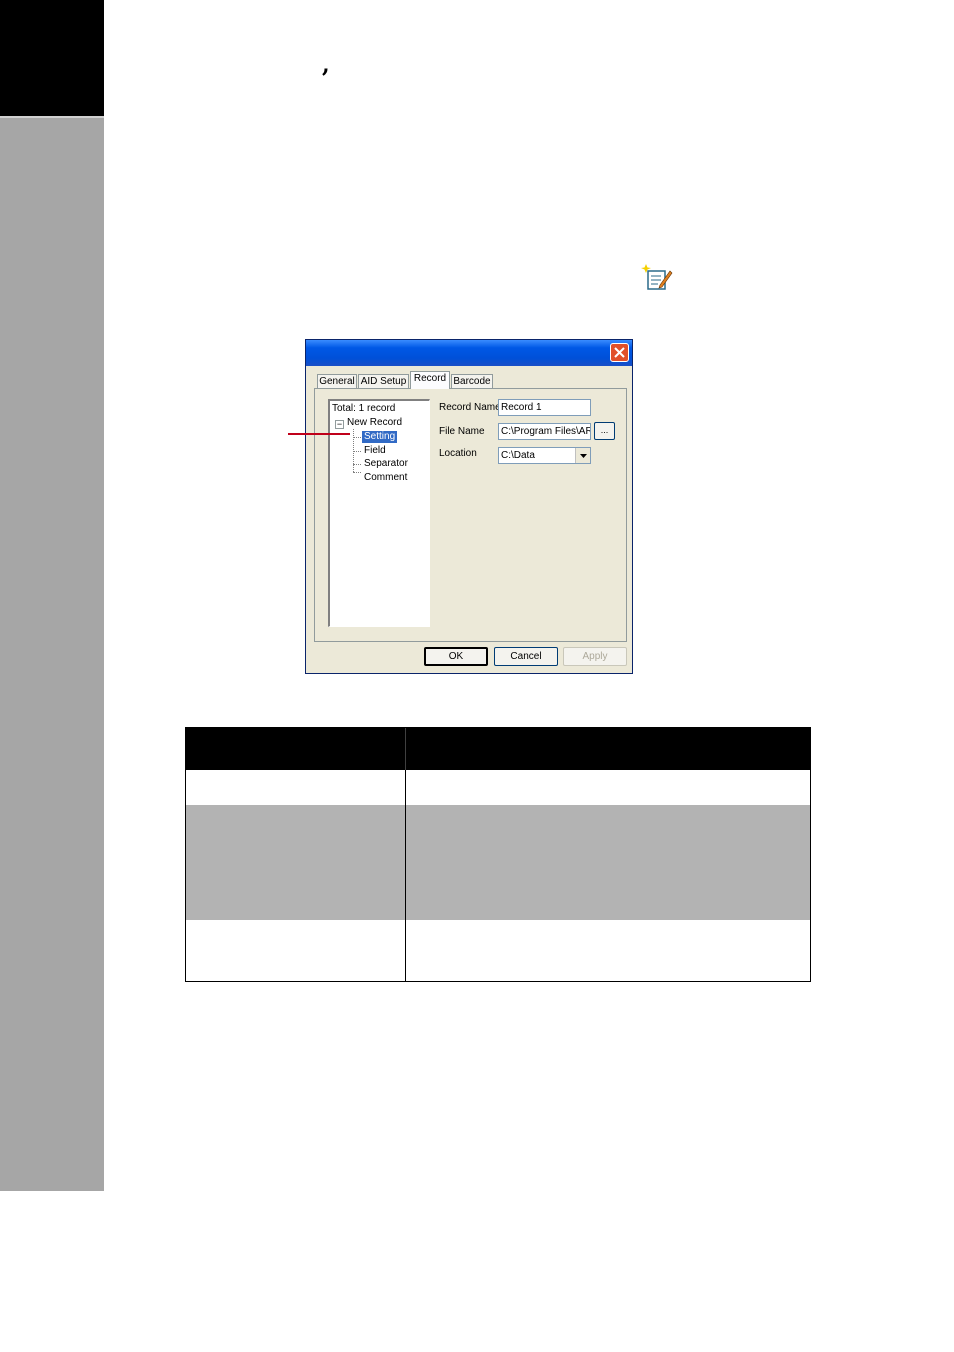 This screenshot has width=954, height=1352. What do you see at coordinates (380, 437) in the screenshot?
I see `tree-node-setting: Setting` at bounding box center [380, 437].